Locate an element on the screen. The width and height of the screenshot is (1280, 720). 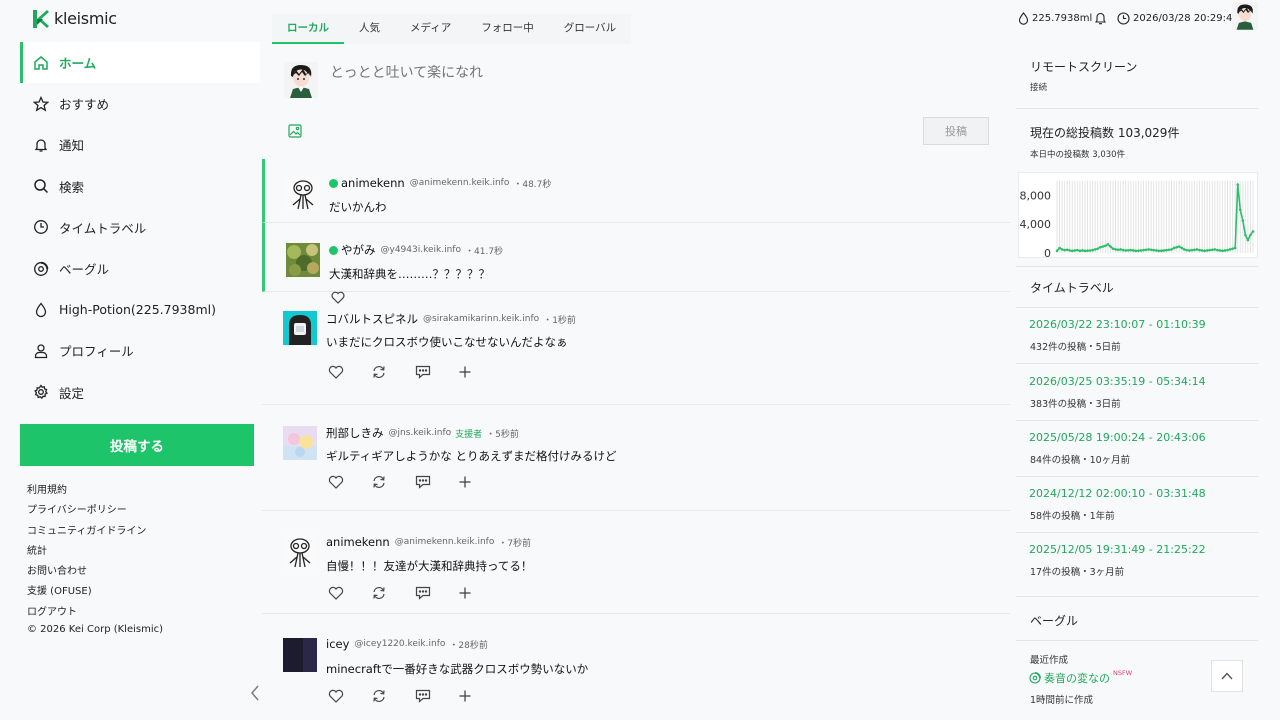
logo-text: kleismic is located at coordinates (85, 18).